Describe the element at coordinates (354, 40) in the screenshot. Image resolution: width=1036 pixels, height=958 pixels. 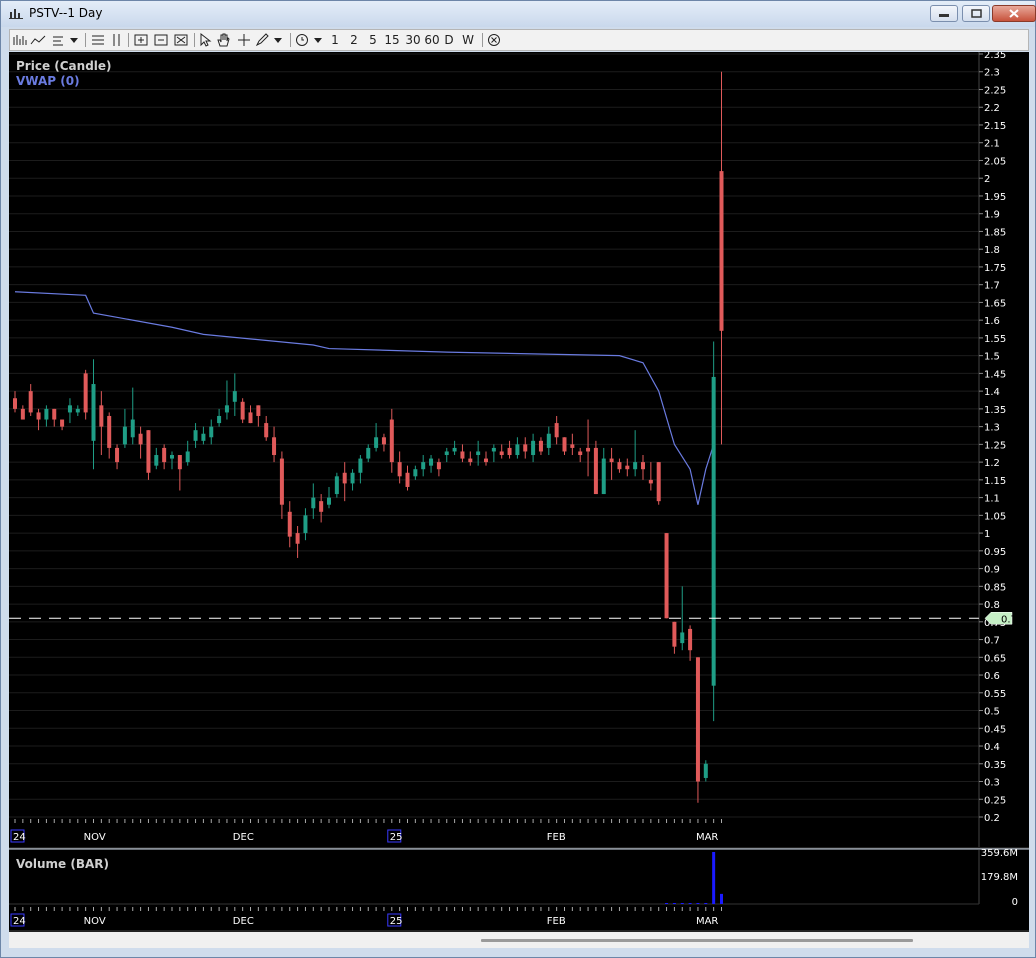
I see `interval-2-button: 2` at that location.